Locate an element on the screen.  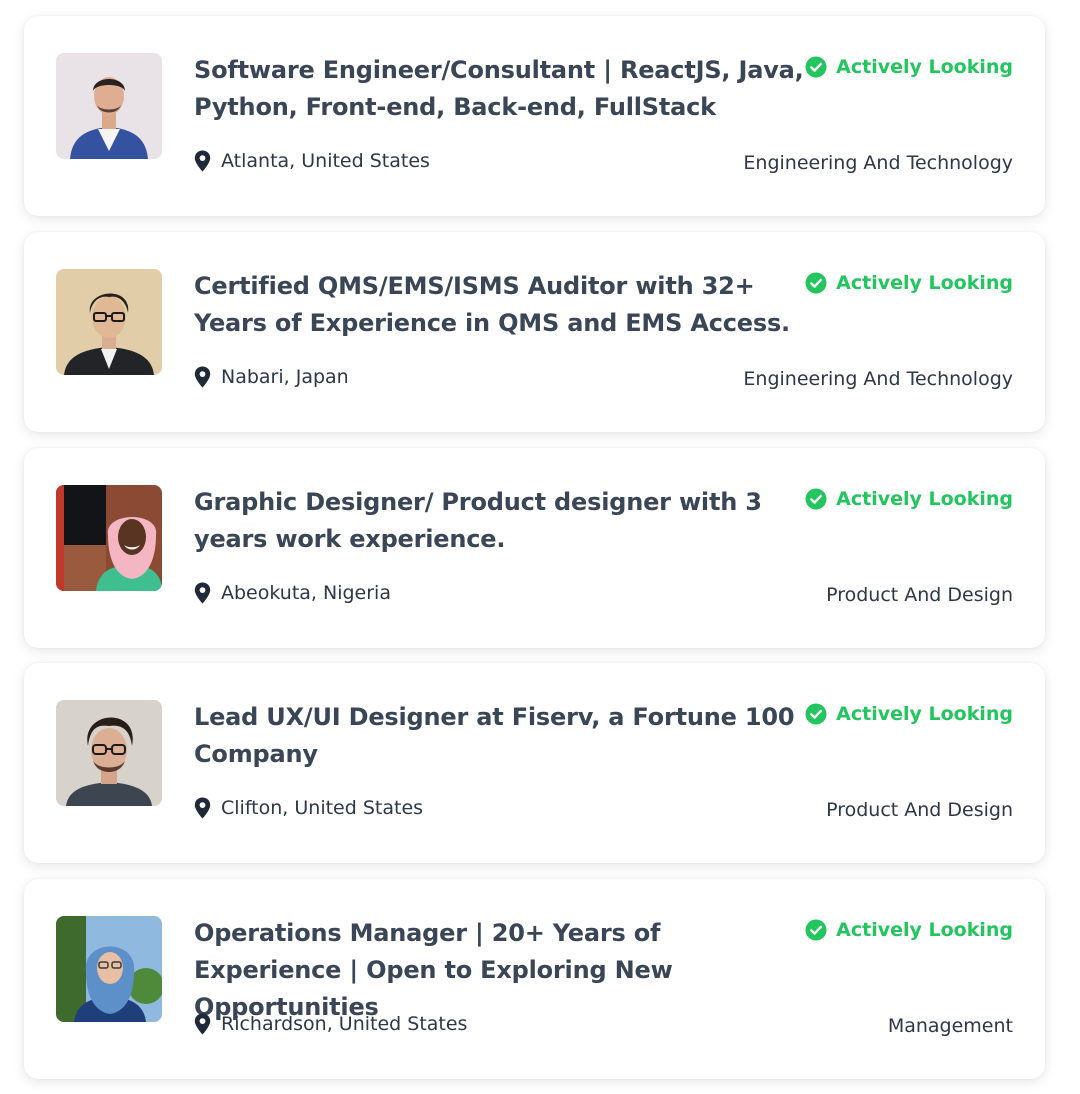
location-label: Nabari, Japan is located at coordinates (285, 377).